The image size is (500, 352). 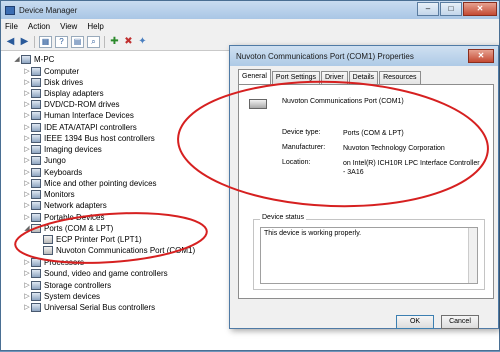 I want to click on tab-details: Details, so click(x=363, y=77).